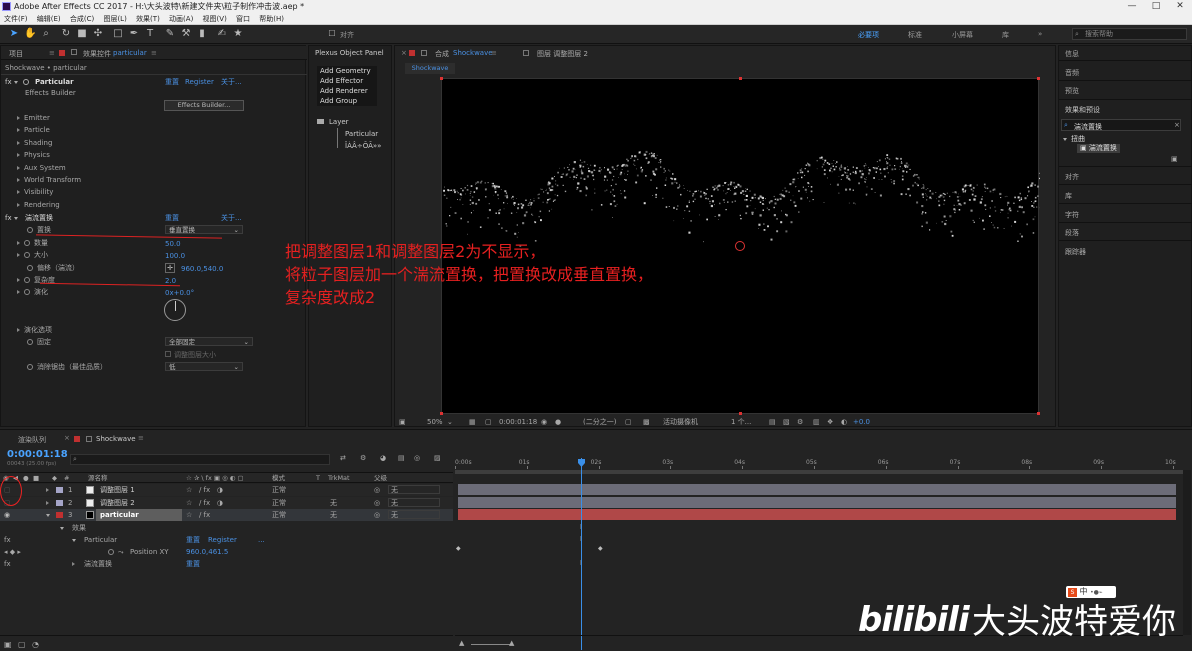 The height and width of the screenshot is (651, 1192). Describe the element at coordinates (226, 564) in the screenshot. I see `turbulent-effect-row: fx 湍流置换 重置` at that location.